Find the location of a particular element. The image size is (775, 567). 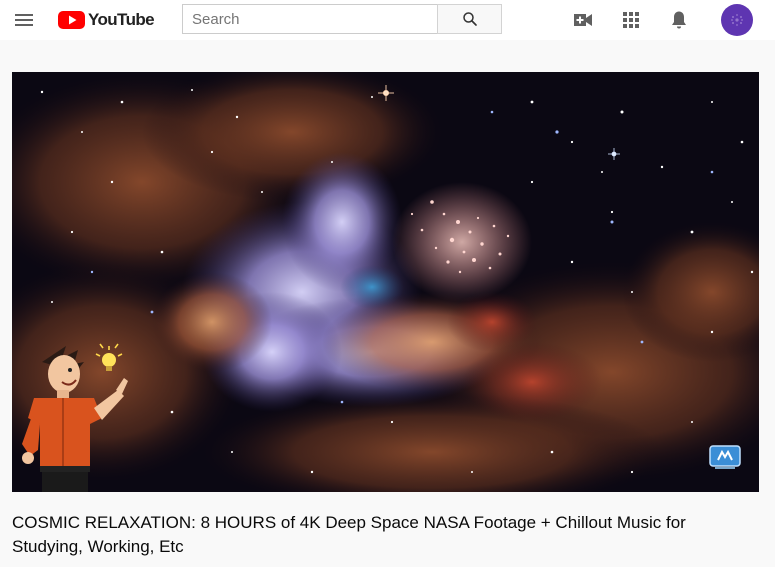

menu-button is located at coordinates (24, 20).